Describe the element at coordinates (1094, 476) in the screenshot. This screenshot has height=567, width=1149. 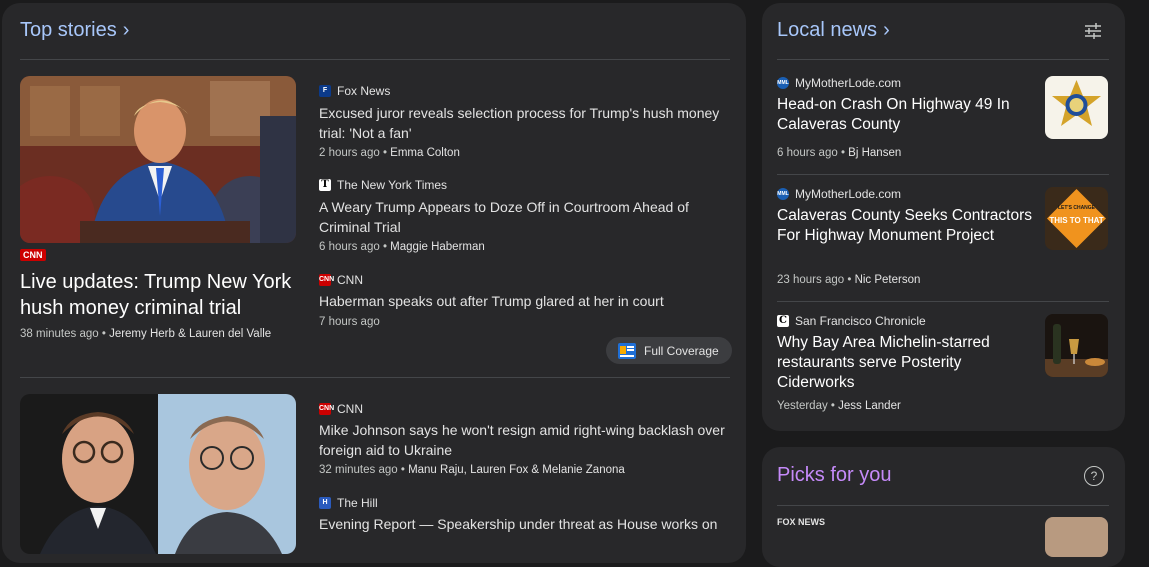
I see `help-icon: ?` at that location.